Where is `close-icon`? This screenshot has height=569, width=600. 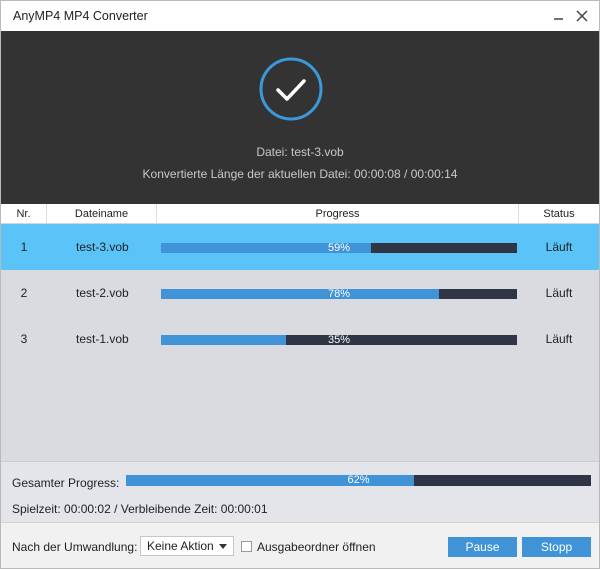
close-icon is located at coordinates (582, 16).